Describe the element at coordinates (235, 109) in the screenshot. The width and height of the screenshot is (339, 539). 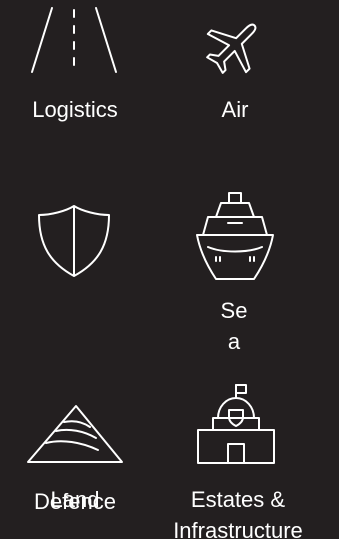
I see `tile-label: Air` at that location.